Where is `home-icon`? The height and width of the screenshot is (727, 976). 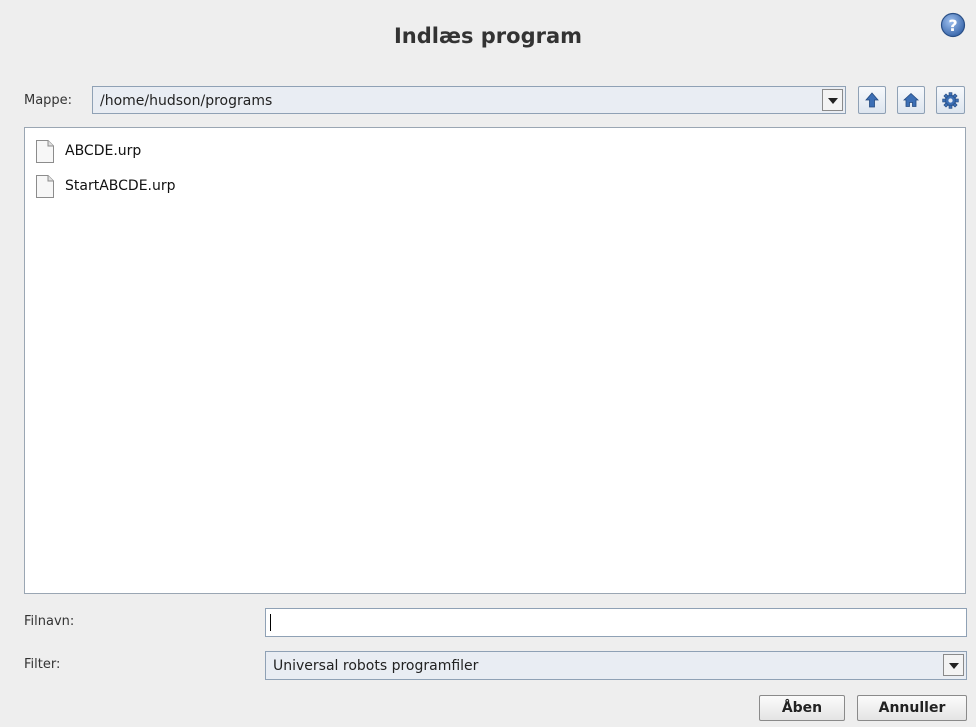 home-icon is located at coordinates (911, 99).